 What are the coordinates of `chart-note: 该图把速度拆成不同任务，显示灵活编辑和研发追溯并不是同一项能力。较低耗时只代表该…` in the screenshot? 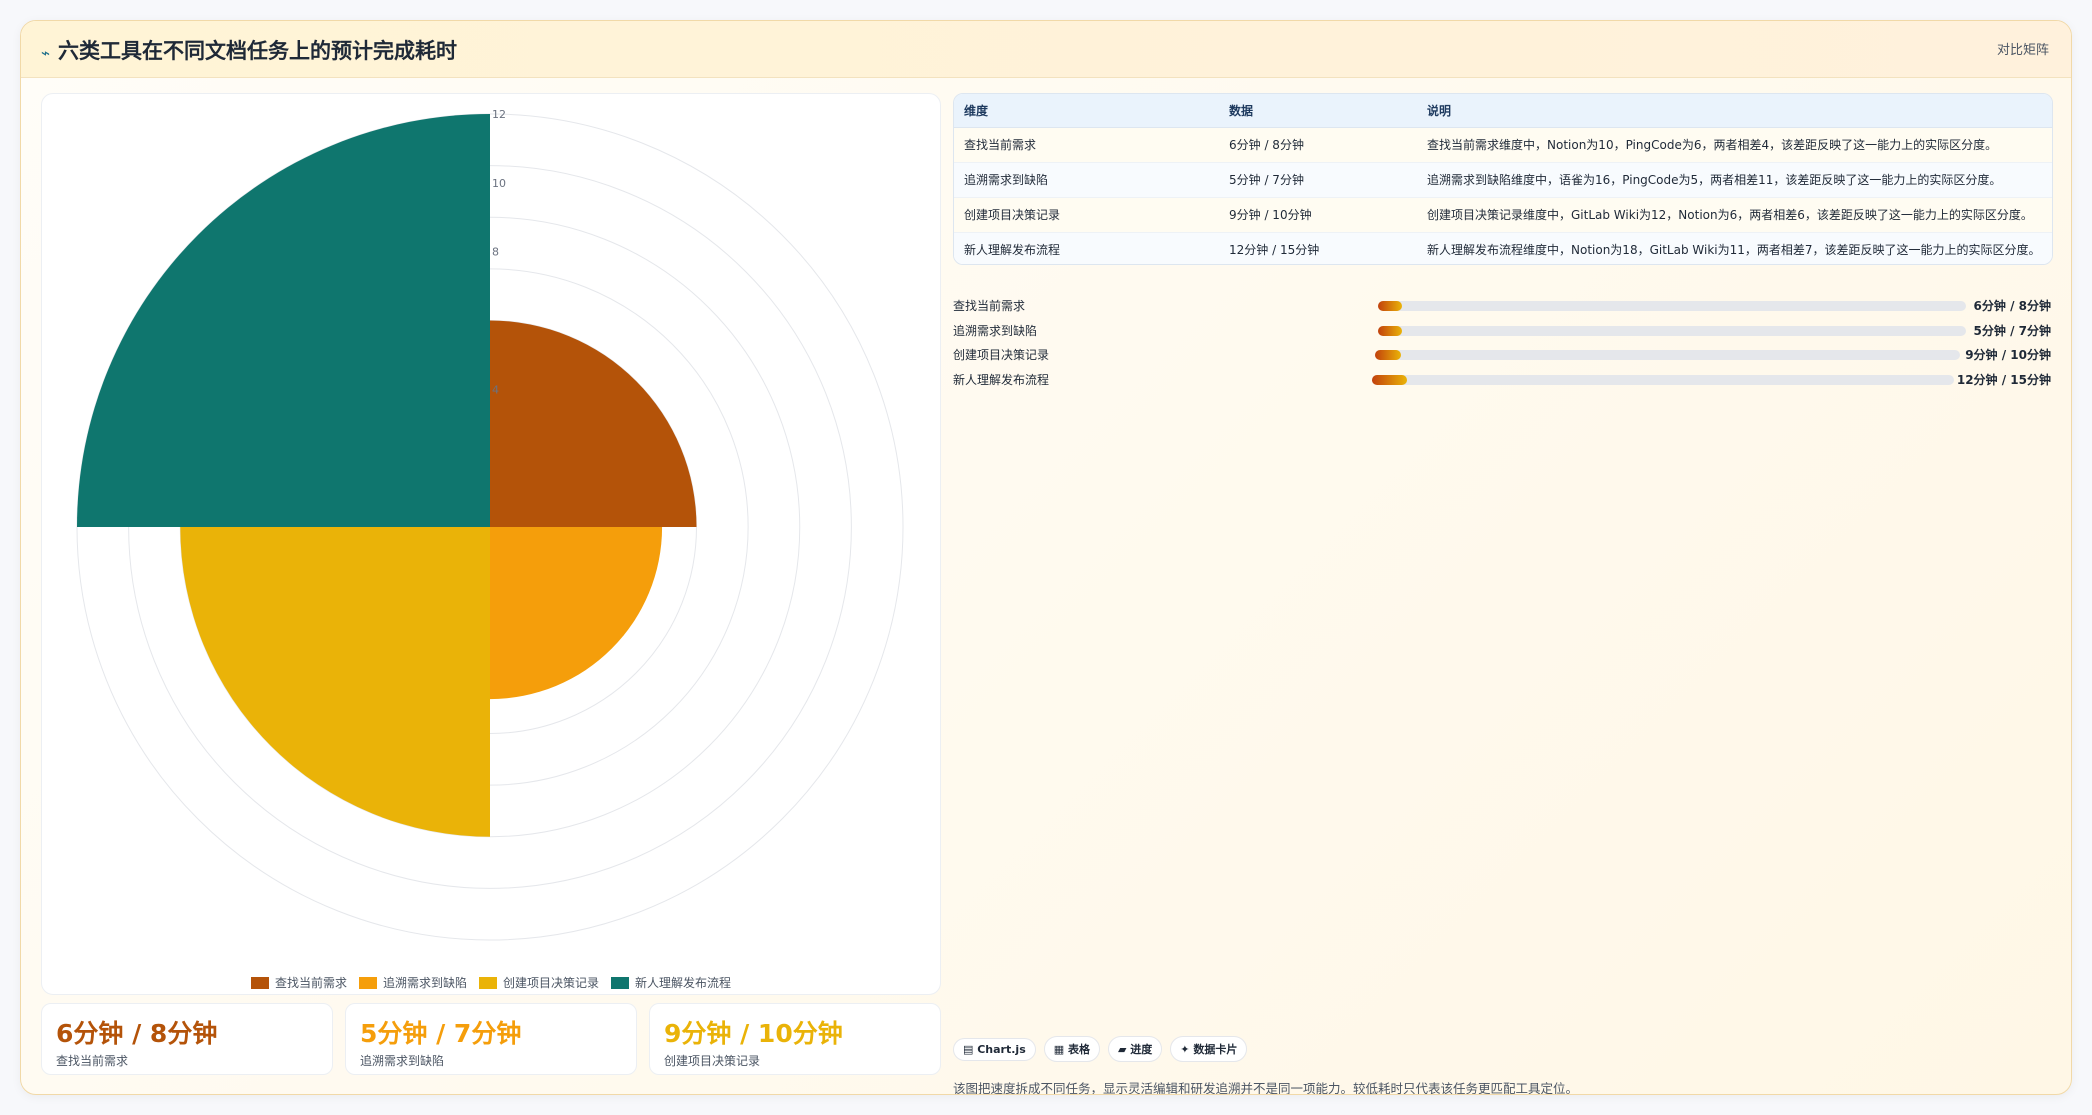 It's located at (1266, 1088).